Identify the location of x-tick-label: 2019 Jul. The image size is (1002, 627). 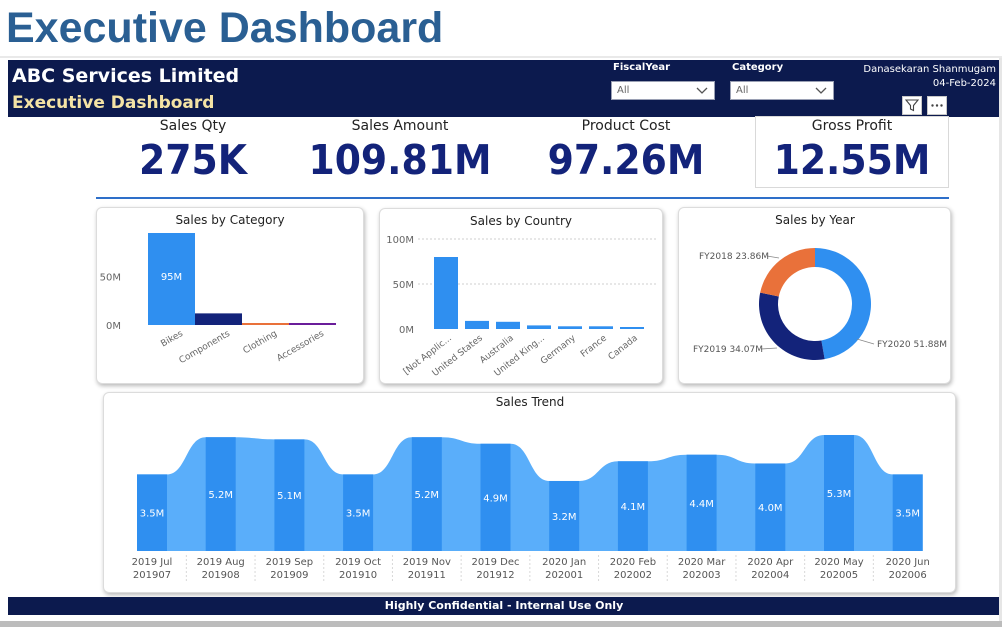
(152, 562).